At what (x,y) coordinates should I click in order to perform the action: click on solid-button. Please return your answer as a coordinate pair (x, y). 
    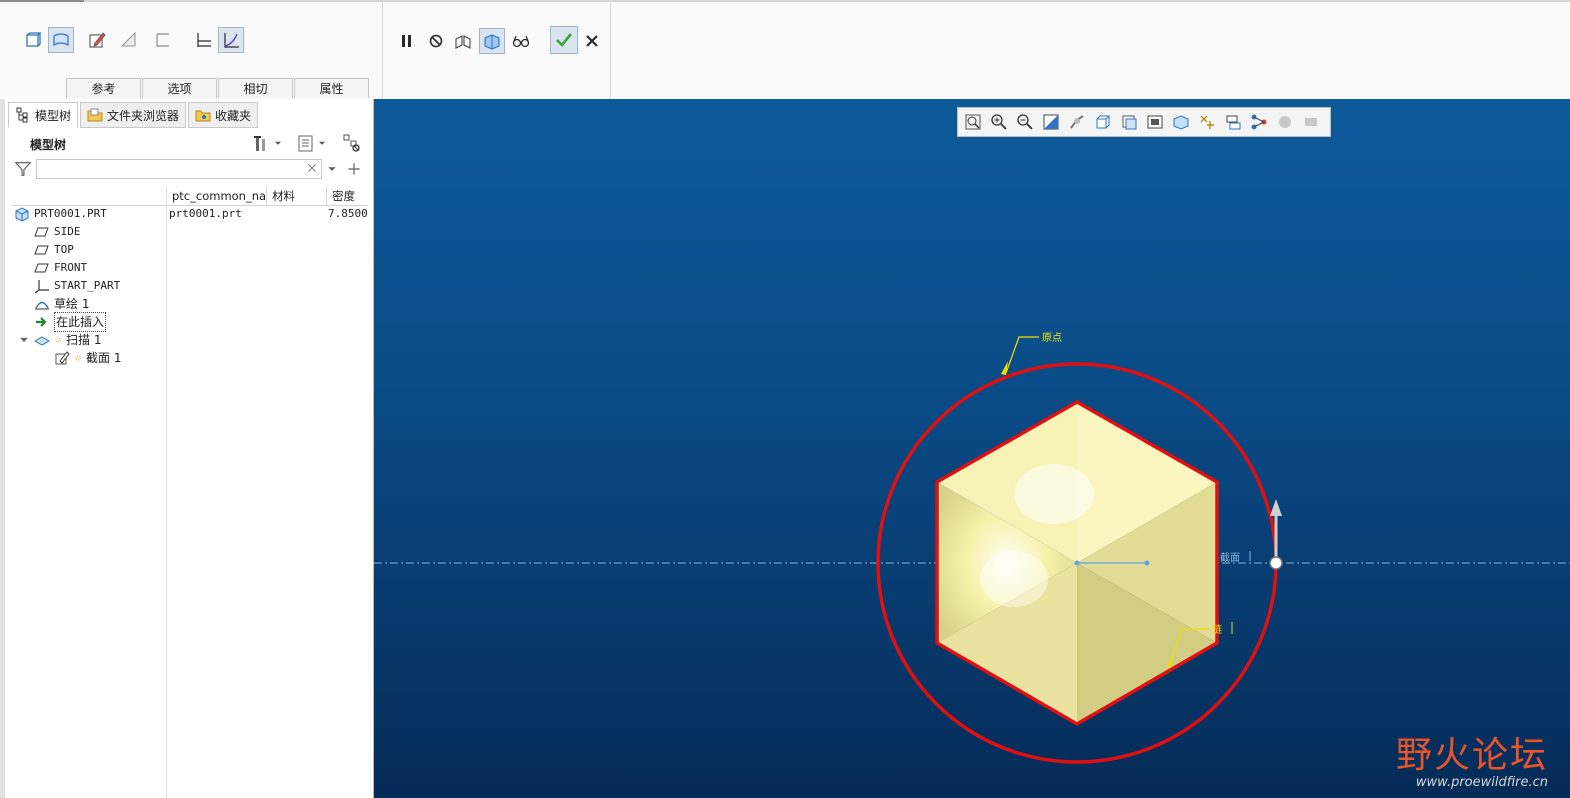
    Looking at the image, I should click on (33, 40).